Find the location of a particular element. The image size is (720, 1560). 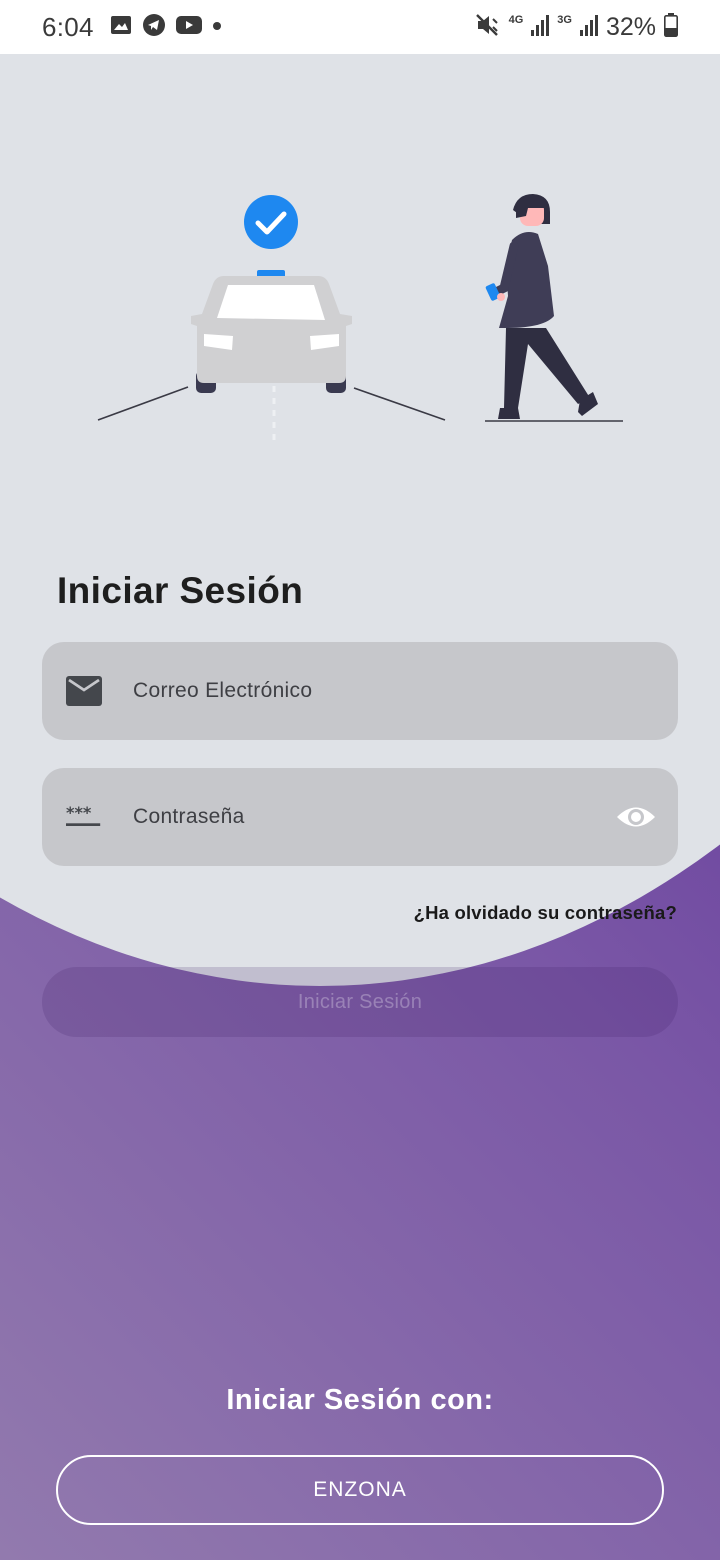

battery-percent: 32% is located at coordinates (630, 26).